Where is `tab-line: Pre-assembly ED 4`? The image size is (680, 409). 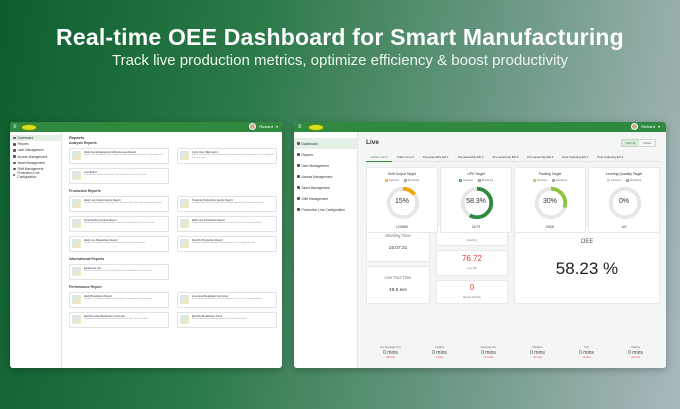
tab-line: Pre-assembly ED 4 is located at coordinates (540, 158).